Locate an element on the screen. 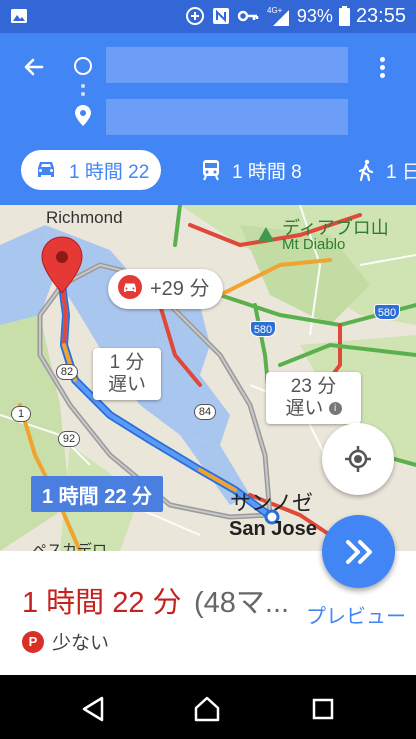 The image size is (416, 739). tab-walk: 1 日 is located at coordinates (387, 170).